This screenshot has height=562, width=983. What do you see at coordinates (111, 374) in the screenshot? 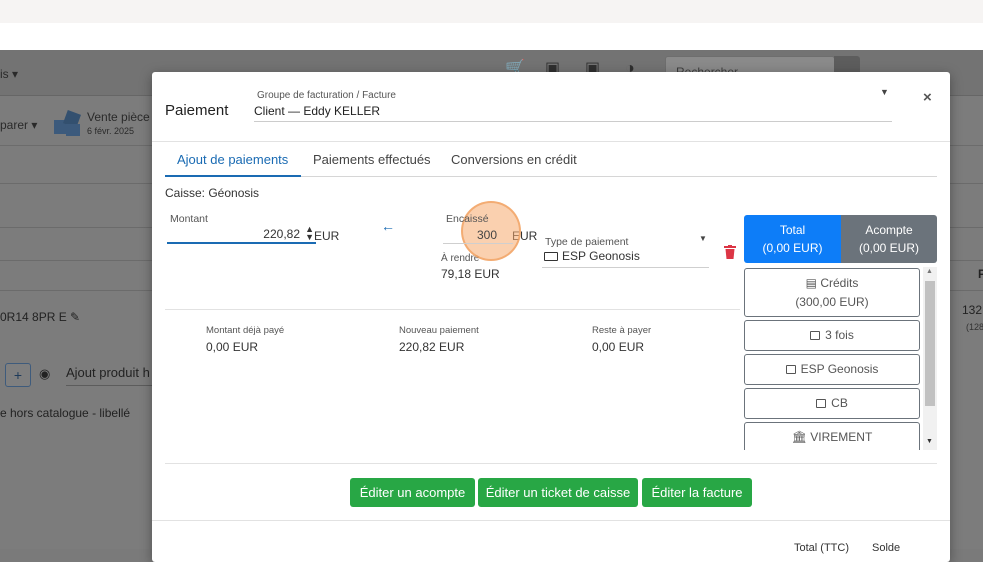
I see `background-ajout-produit-input: Ajout produit h` at bounding box center [111, 374].